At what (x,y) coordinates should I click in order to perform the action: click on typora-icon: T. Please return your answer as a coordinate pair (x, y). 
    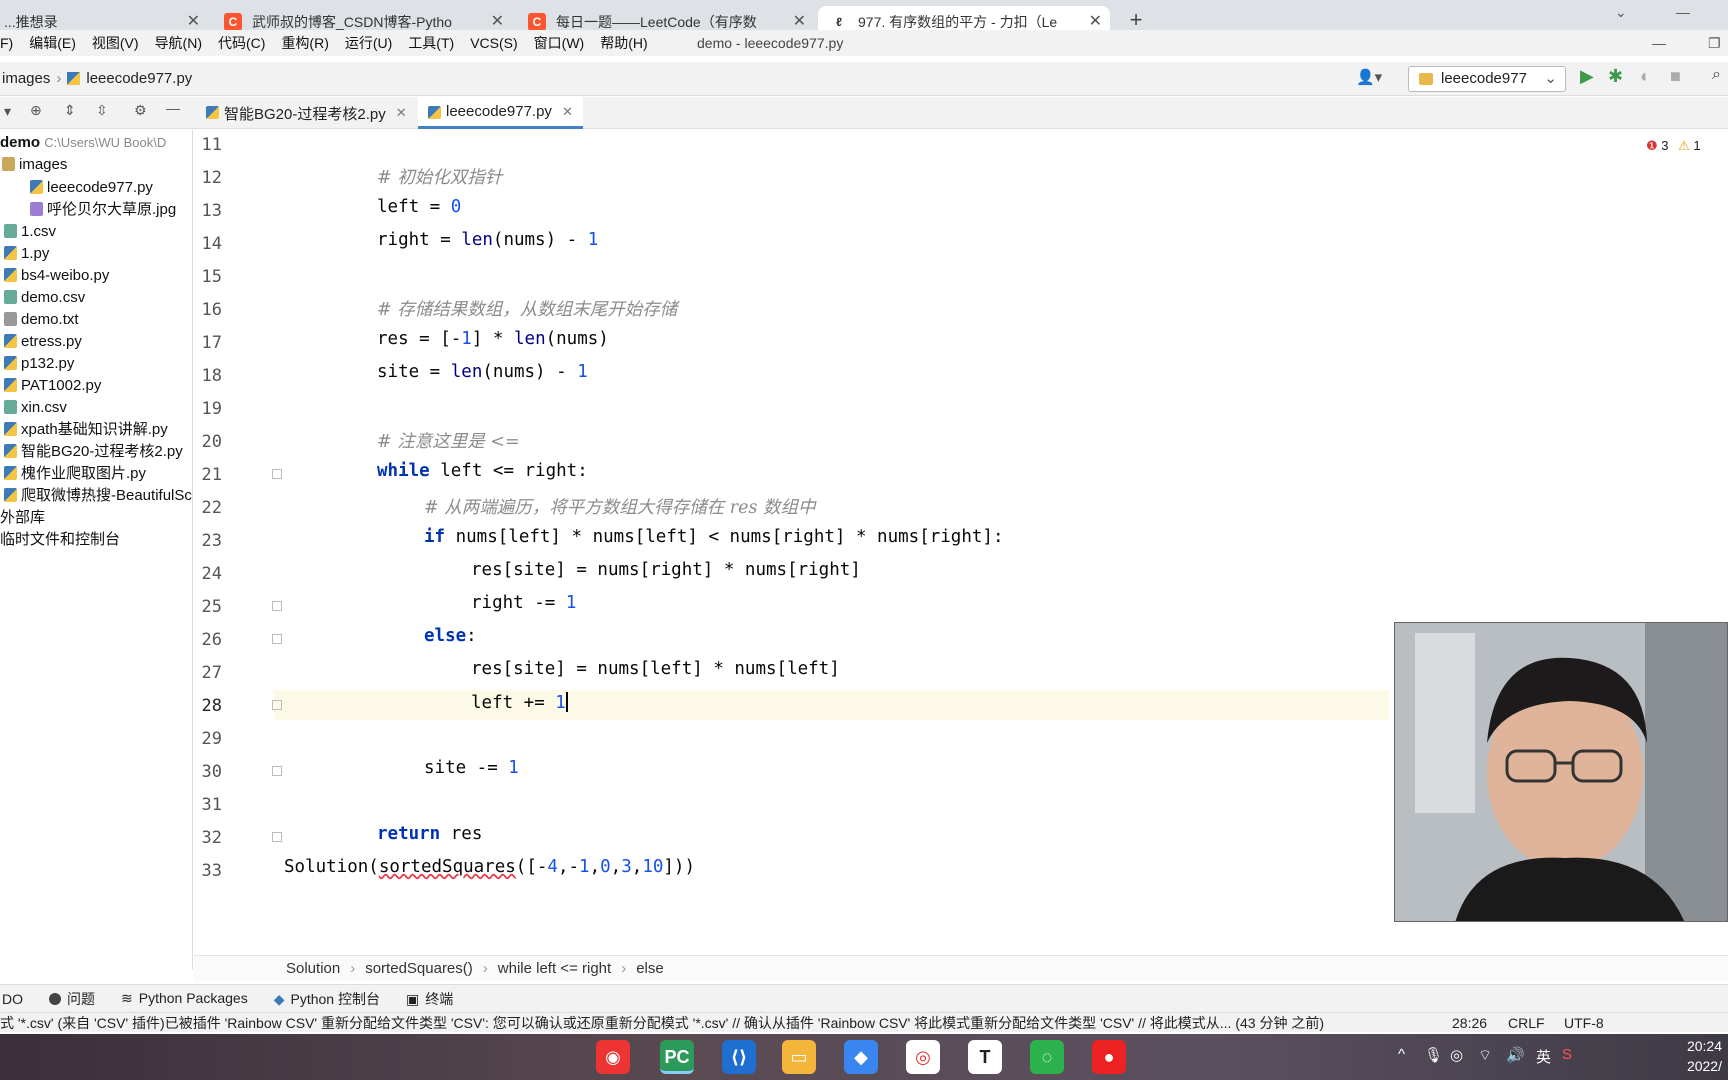
    Looking at the image, I should click on (985, 1057).